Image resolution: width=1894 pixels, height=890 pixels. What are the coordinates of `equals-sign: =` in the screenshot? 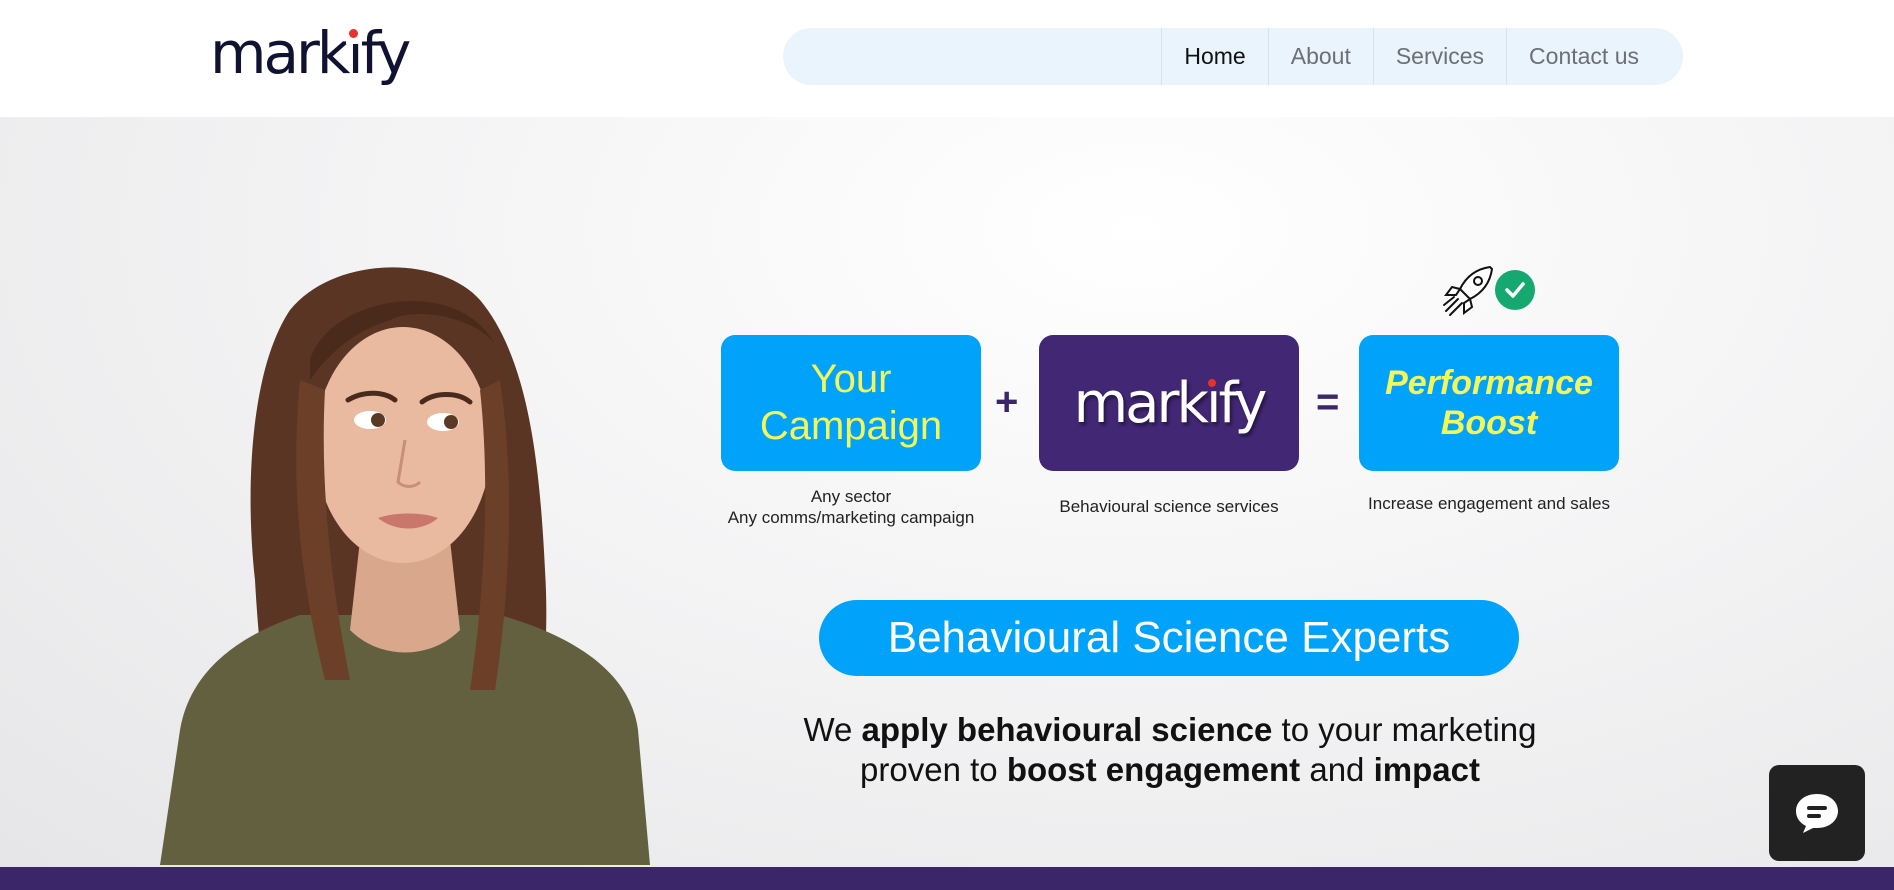 It's located at (1328, 402).